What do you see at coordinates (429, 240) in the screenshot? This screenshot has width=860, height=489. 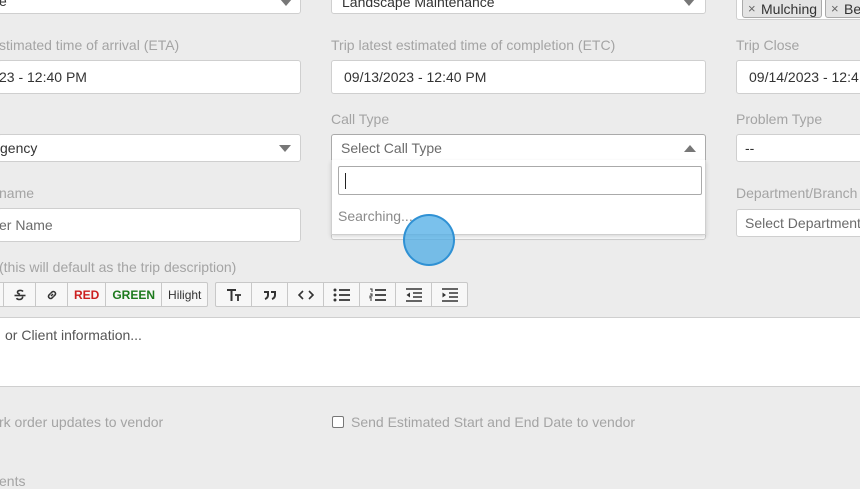 I see `click-indicator` at bounding box center [429, 240].